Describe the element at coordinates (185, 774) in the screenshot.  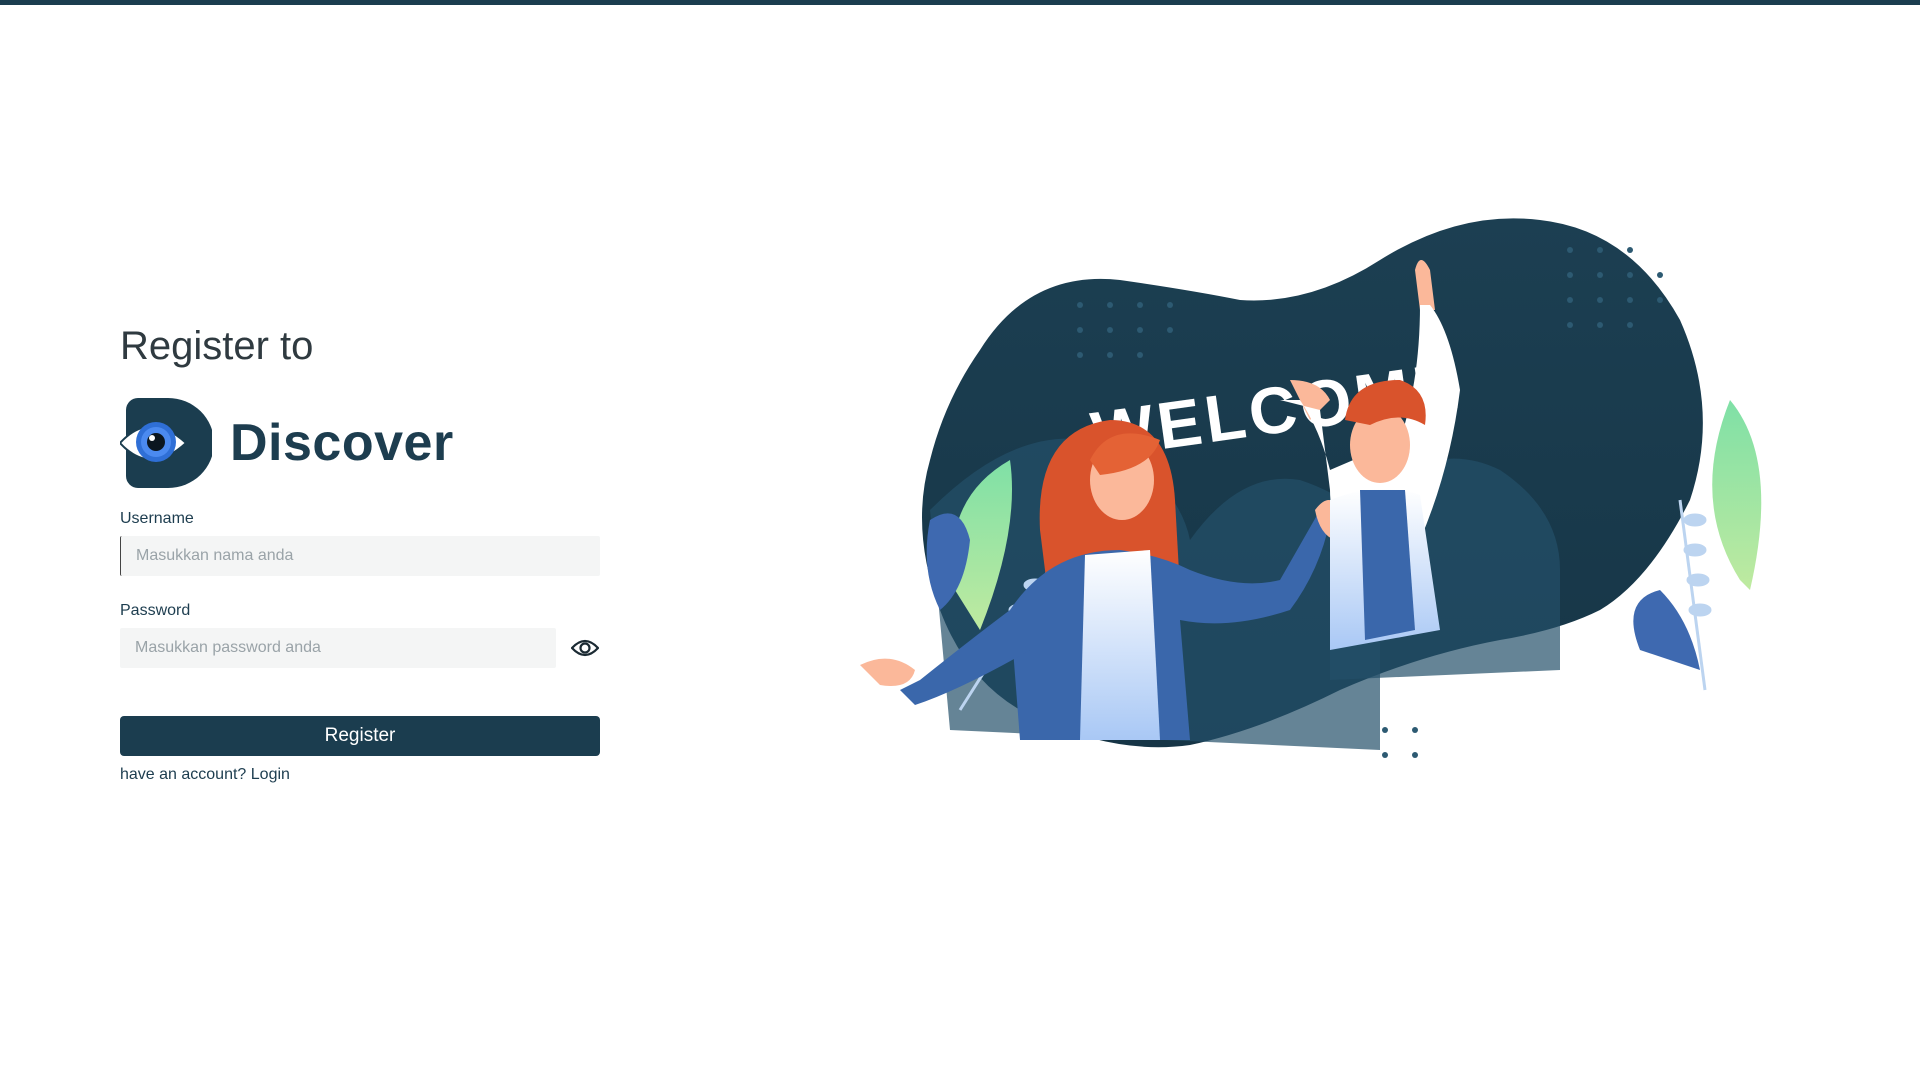
I see `have-account-text: have an account?` at that location.